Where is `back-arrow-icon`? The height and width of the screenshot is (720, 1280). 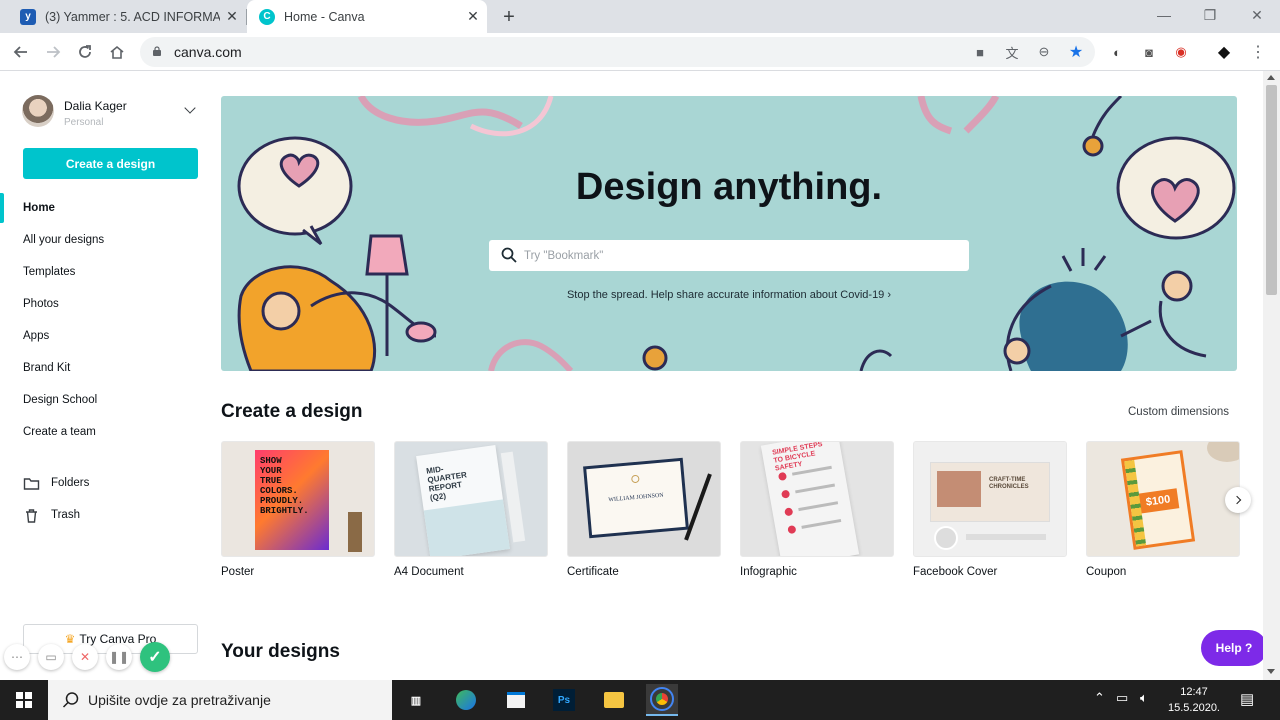
back-arrow-icon is located at coordinates (20, 52).